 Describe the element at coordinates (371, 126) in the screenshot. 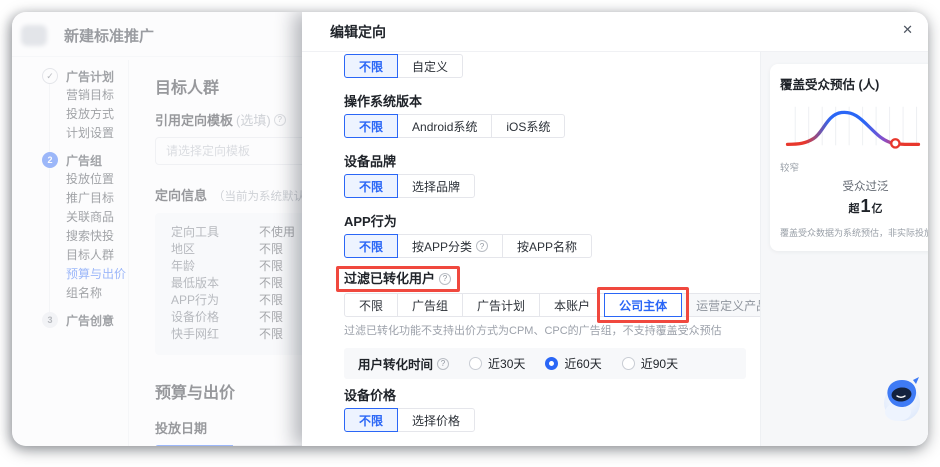

I see `os-unlimited-button: 不限` at that location.